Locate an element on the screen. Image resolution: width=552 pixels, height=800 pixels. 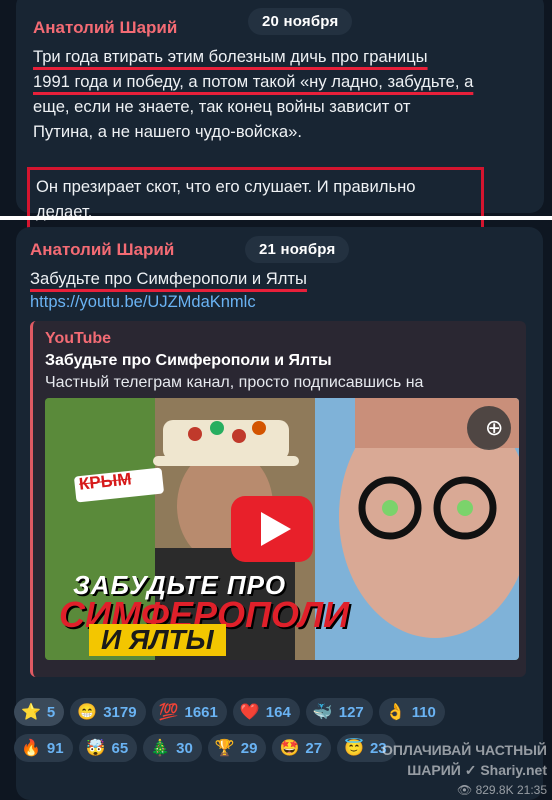
reaction-count: 110 is located at coordinates (423, 712).